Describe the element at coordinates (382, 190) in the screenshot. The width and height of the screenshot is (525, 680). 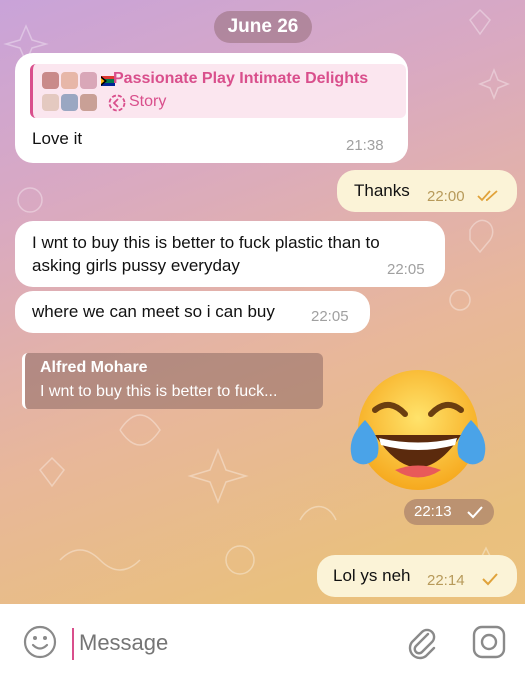
I see `message-text: Thanks` at that location.